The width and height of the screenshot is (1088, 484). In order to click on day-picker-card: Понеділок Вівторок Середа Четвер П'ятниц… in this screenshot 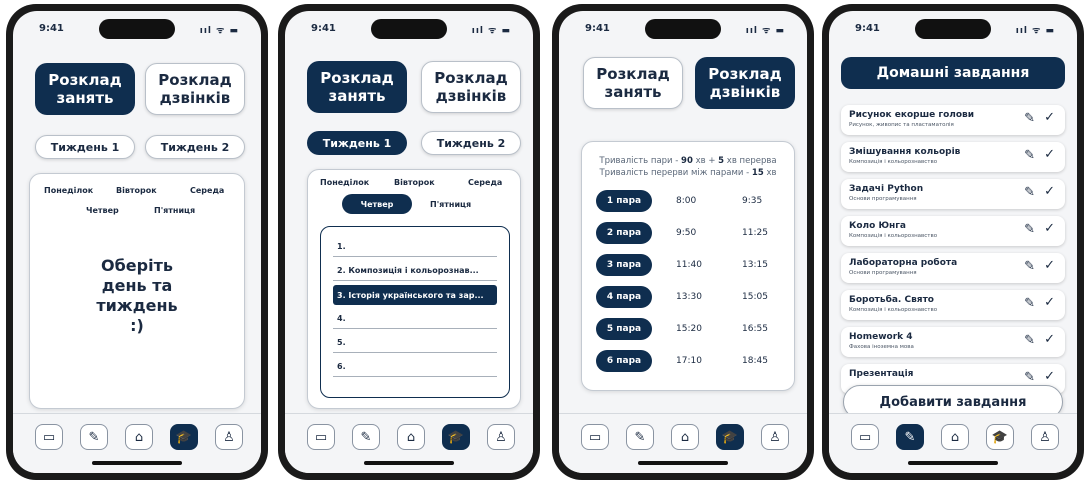, I will do `click(137, 291)`.